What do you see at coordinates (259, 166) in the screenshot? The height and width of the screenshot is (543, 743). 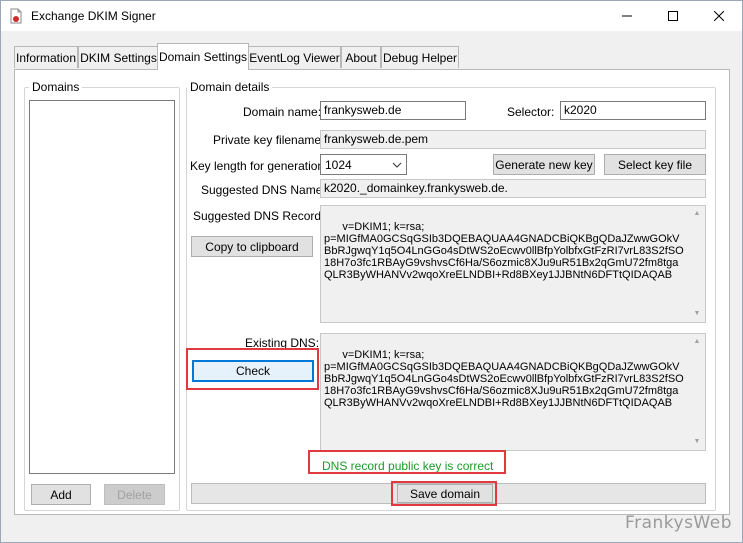 I see `key-length-label: Key length for generation:` at bounding box center [259, 166].